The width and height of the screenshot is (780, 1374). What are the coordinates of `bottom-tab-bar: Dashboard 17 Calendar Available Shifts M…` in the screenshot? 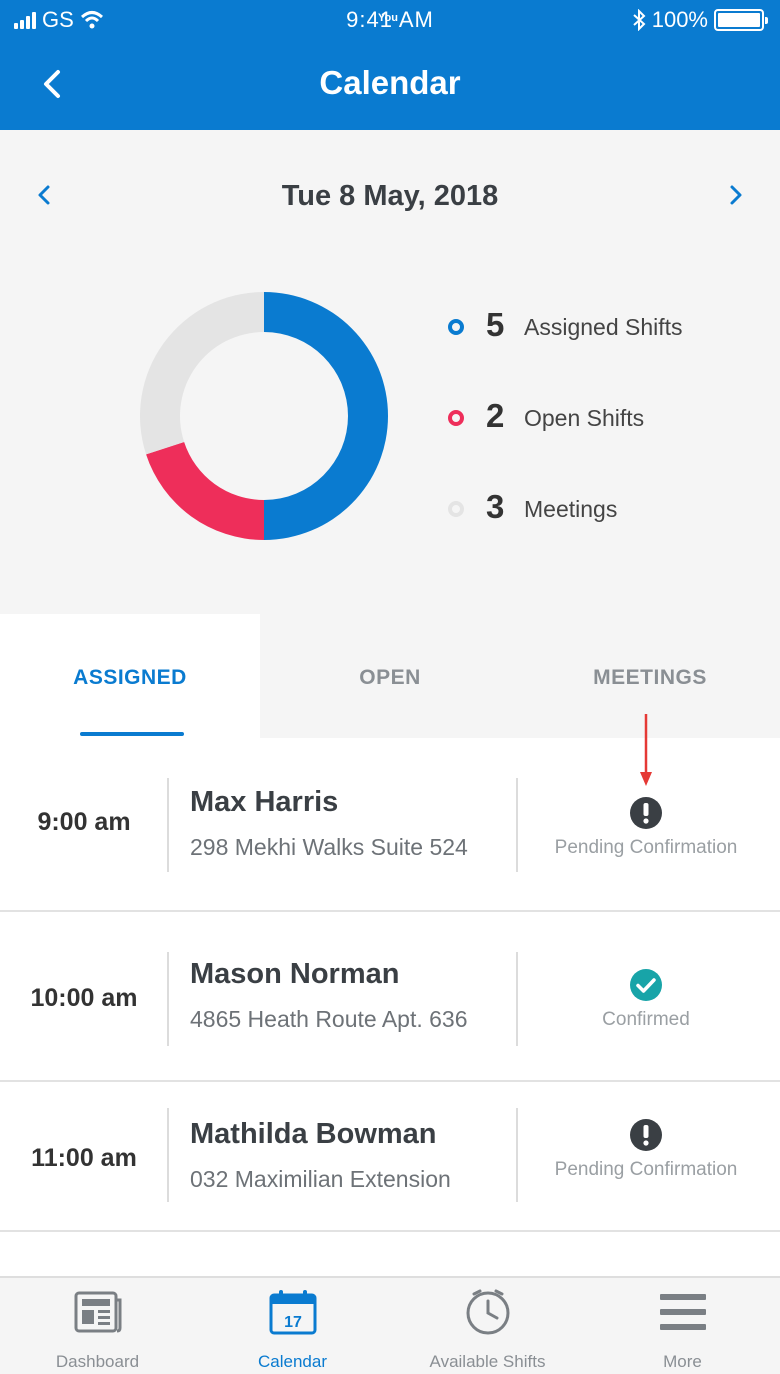 It's located at (390, 1325).